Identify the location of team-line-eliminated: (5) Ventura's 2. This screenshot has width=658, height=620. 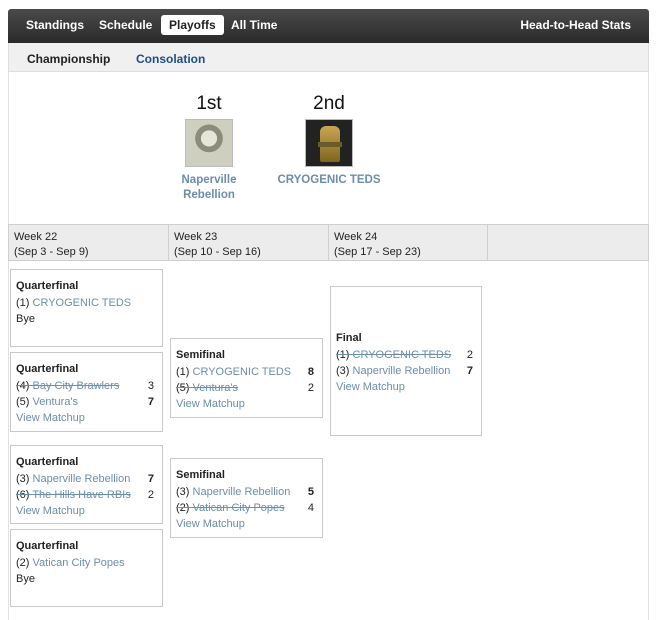
(246, 388).